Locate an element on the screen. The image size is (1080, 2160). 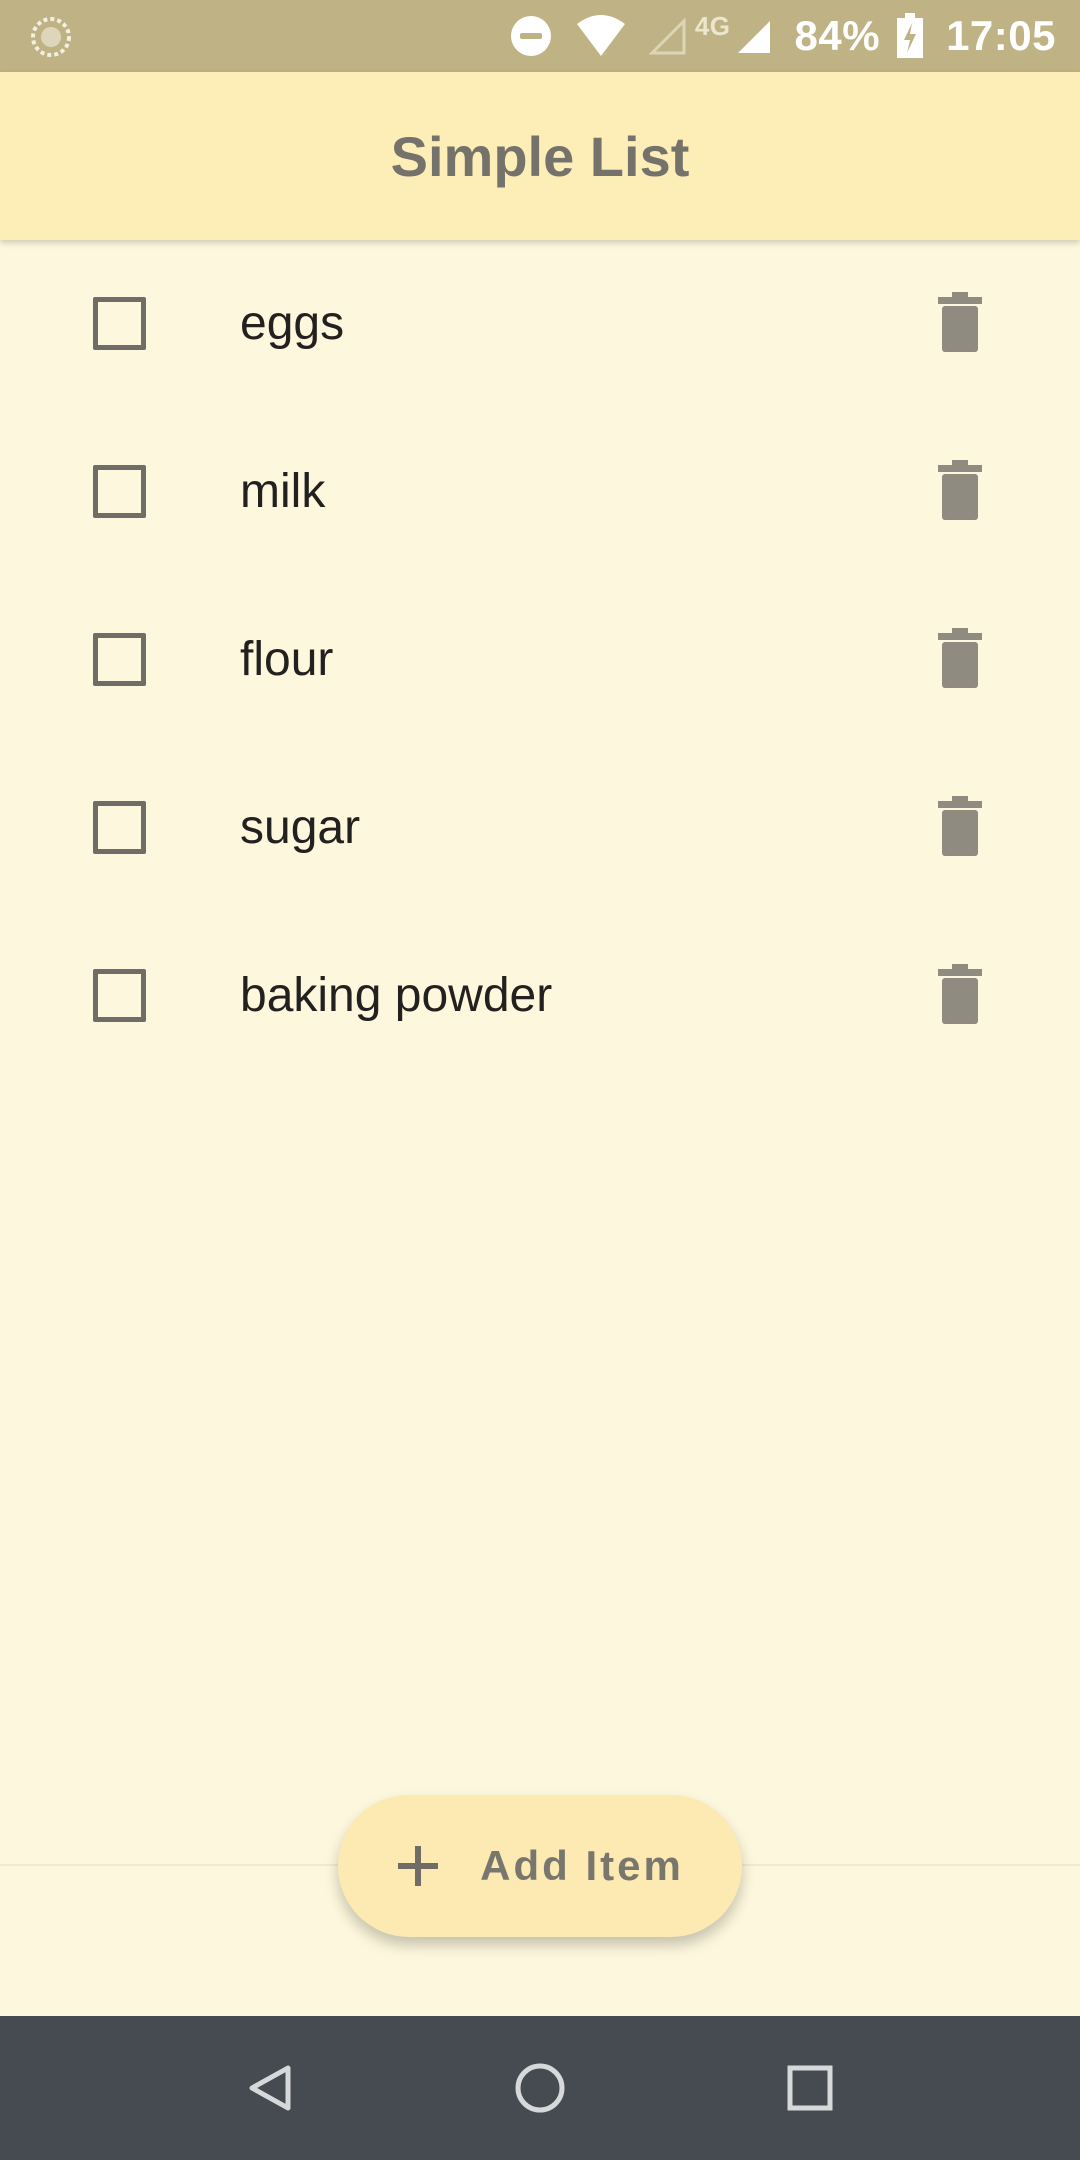
battery-percent: 84% is located at coordinates (837, 35).